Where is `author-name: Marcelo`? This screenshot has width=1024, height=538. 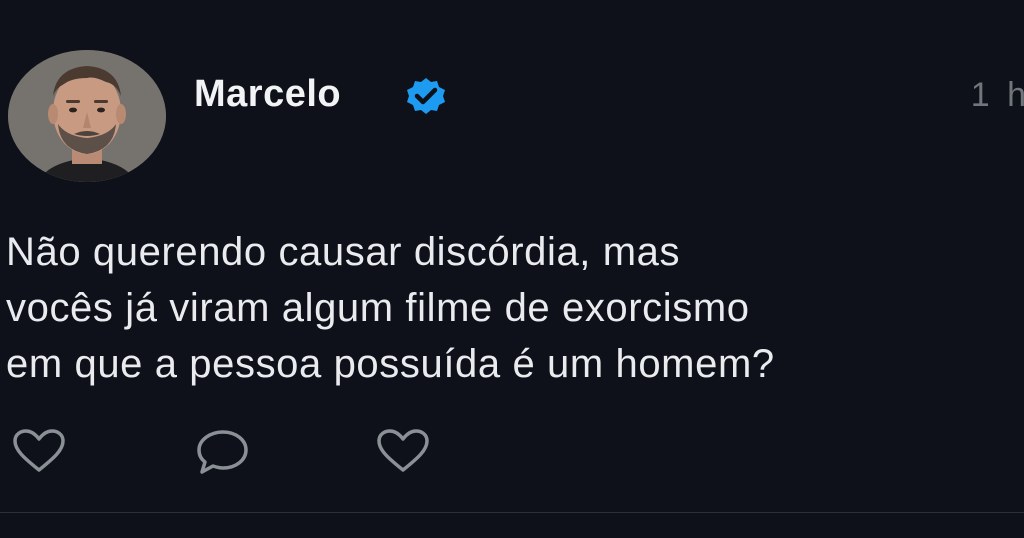 author-name: Marcelo is located at coordinates (267, 94).